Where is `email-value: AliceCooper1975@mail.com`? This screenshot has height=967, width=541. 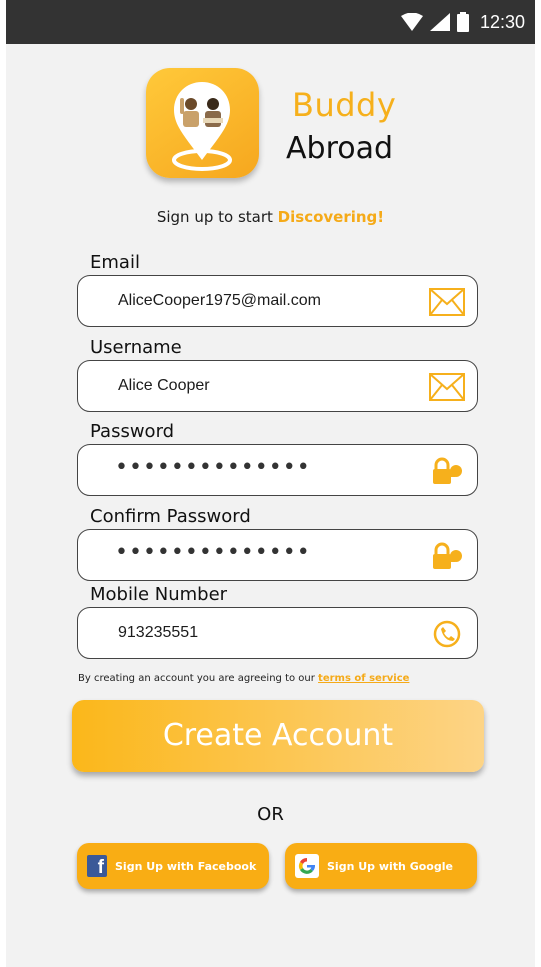 email-value: AliceCooper1975@mail.com is located at coordinates (219, 300).